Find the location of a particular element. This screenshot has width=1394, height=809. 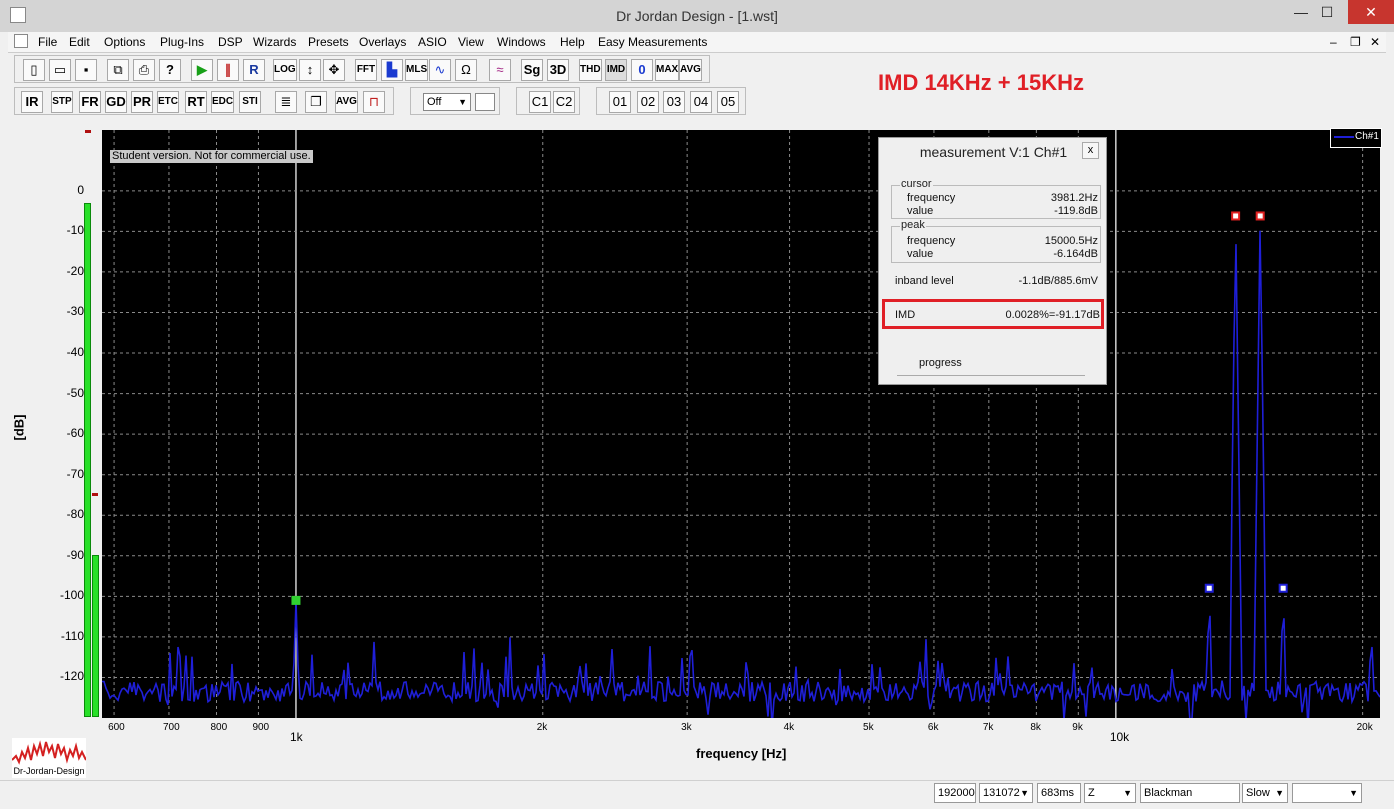

menu-overlays: Overlays is located at coordinates (382, 42).